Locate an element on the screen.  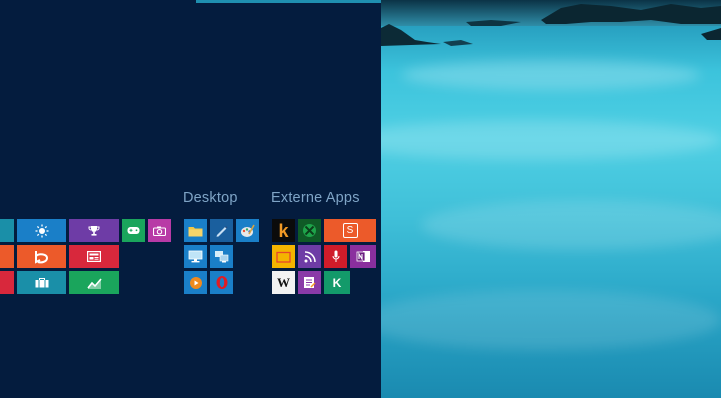
tile-notes is located at coordinates (309, 282).